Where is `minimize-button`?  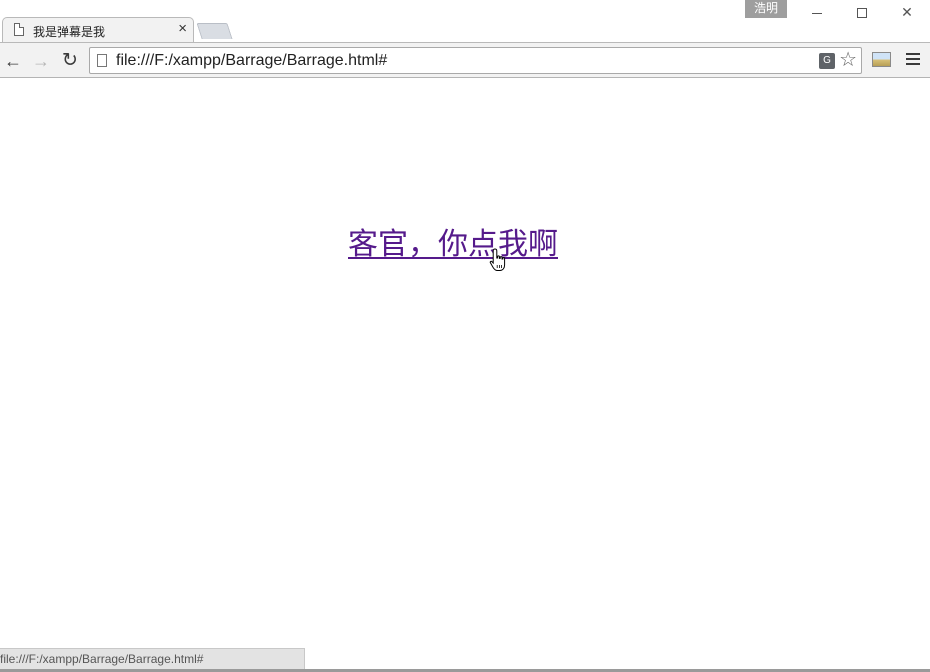
minimize-button is located at coordinates (817, 12).